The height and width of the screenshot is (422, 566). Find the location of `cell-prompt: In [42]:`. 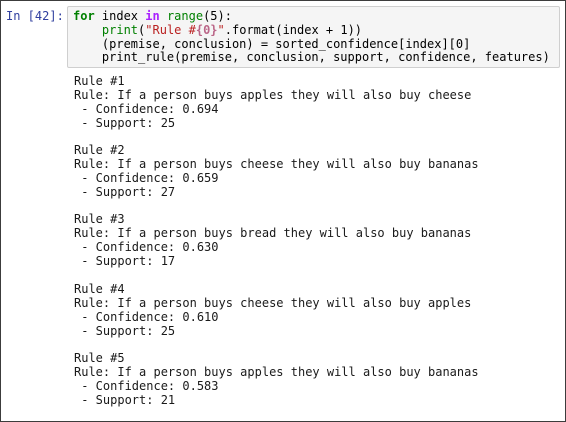

cell-prompt: In [42]: is located at coordinates (35, 16).